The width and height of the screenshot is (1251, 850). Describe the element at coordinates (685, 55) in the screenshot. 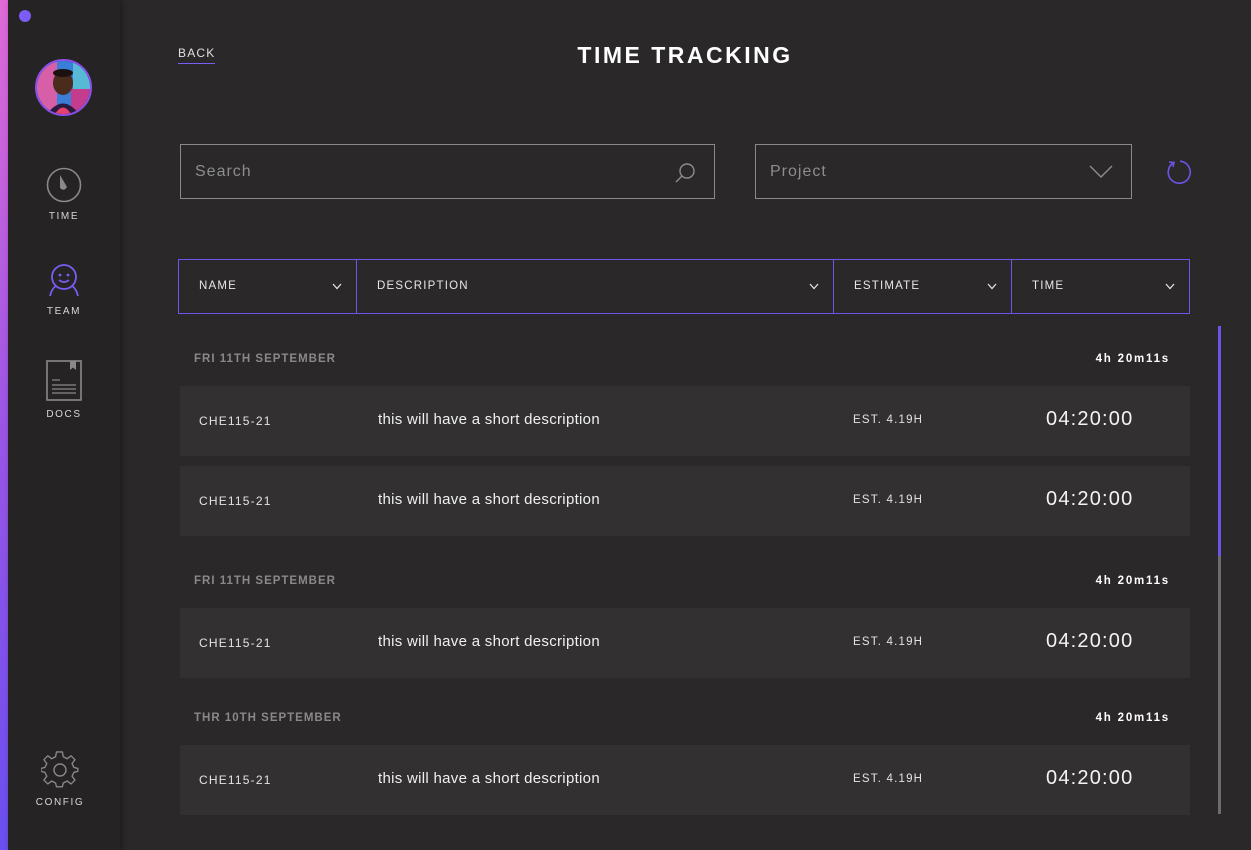

I see `page-title: TIME TRACKING` at that location.